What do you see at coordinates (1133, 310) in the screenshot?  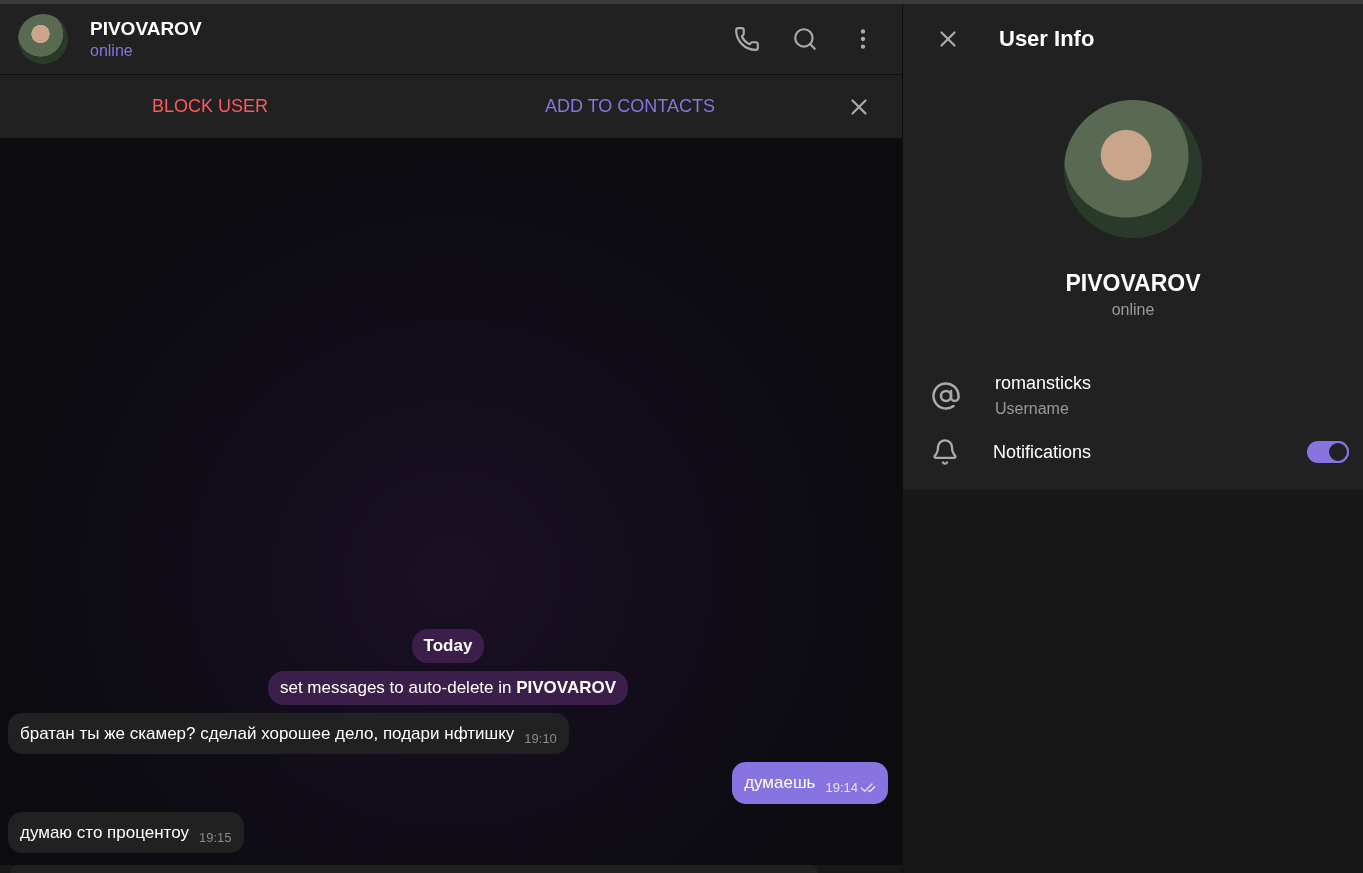 I see `profile-status: online` at bounding box center [1133, 310].